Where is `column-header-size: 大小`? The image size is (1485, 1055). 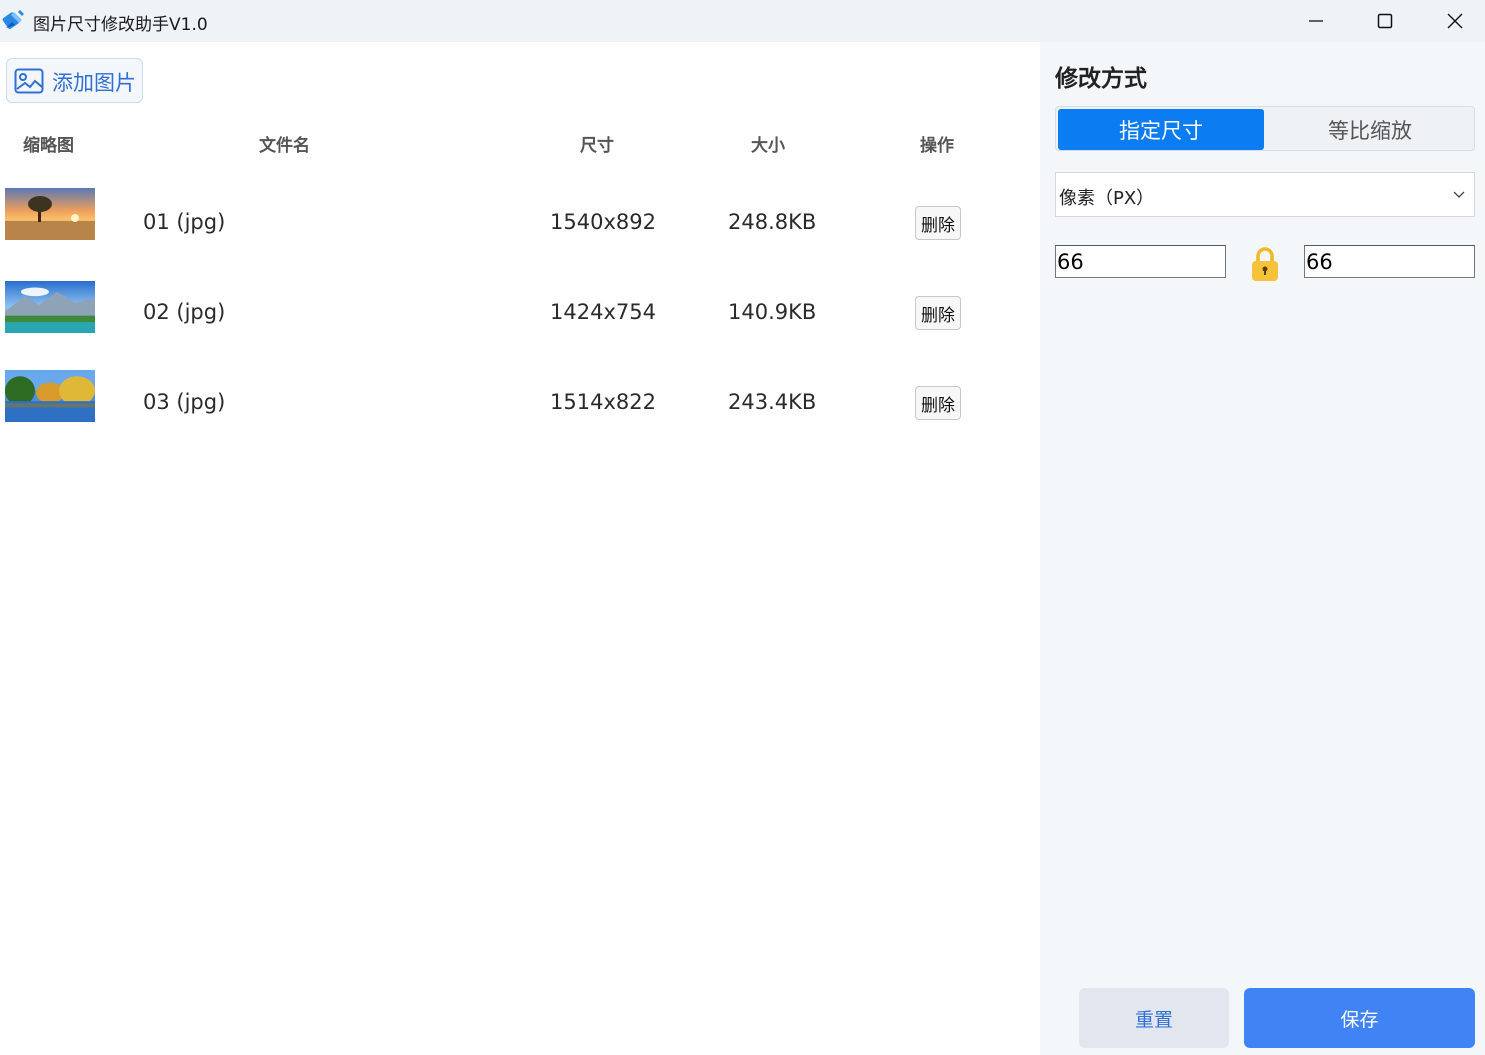
column-header-size: 大小 is located at coordinates (768, 146).